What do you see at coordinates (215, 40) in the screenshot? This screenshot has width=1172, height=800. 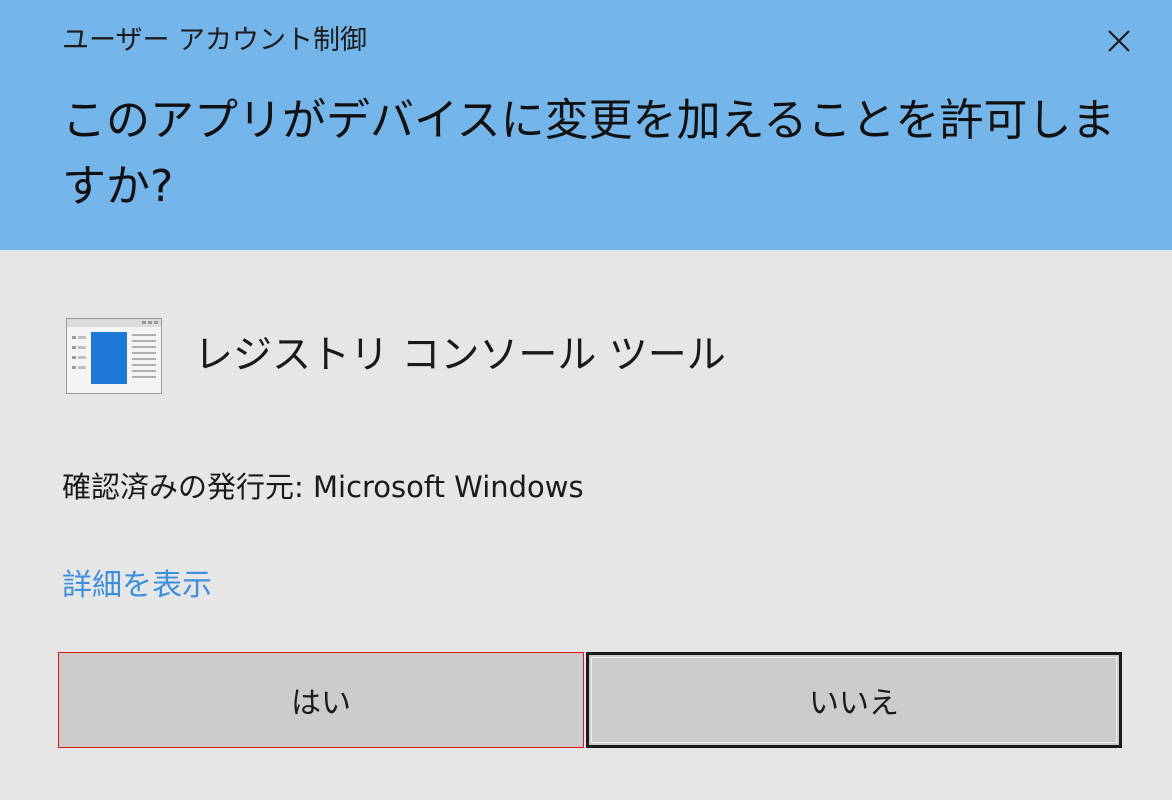 I see `window-title: ユーザー アカウント制御` at bounding box center [215, 40].